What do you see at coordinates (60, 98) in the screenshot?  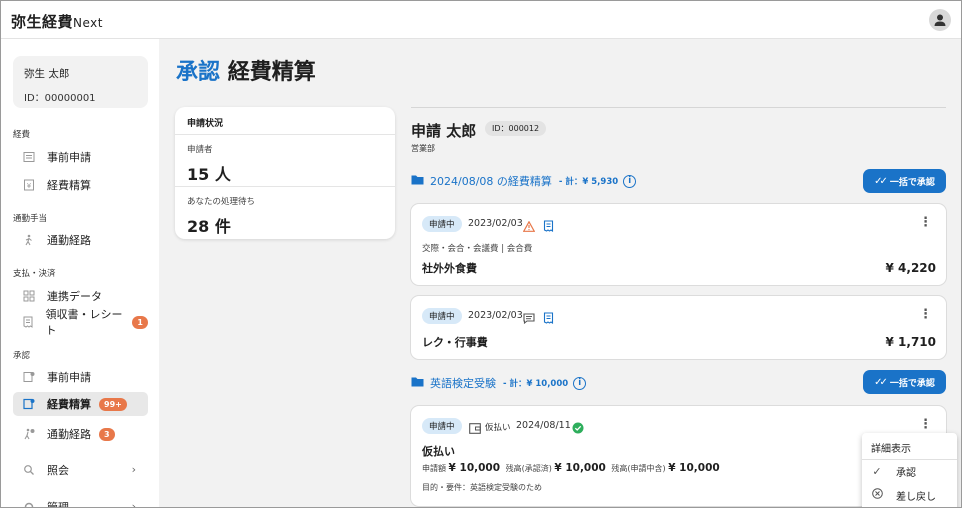 I see `user-id: ID：00000001` at bounding box center [60, 98].